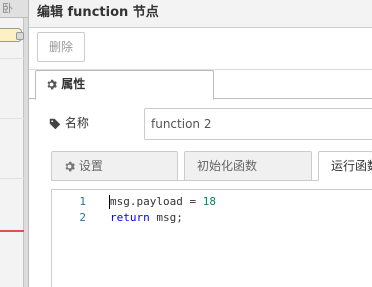  What do you see at coordinates (7, 8) in the screenshot?
I see `workspace-tab-label: 卧` at bounding box center [7, 8].